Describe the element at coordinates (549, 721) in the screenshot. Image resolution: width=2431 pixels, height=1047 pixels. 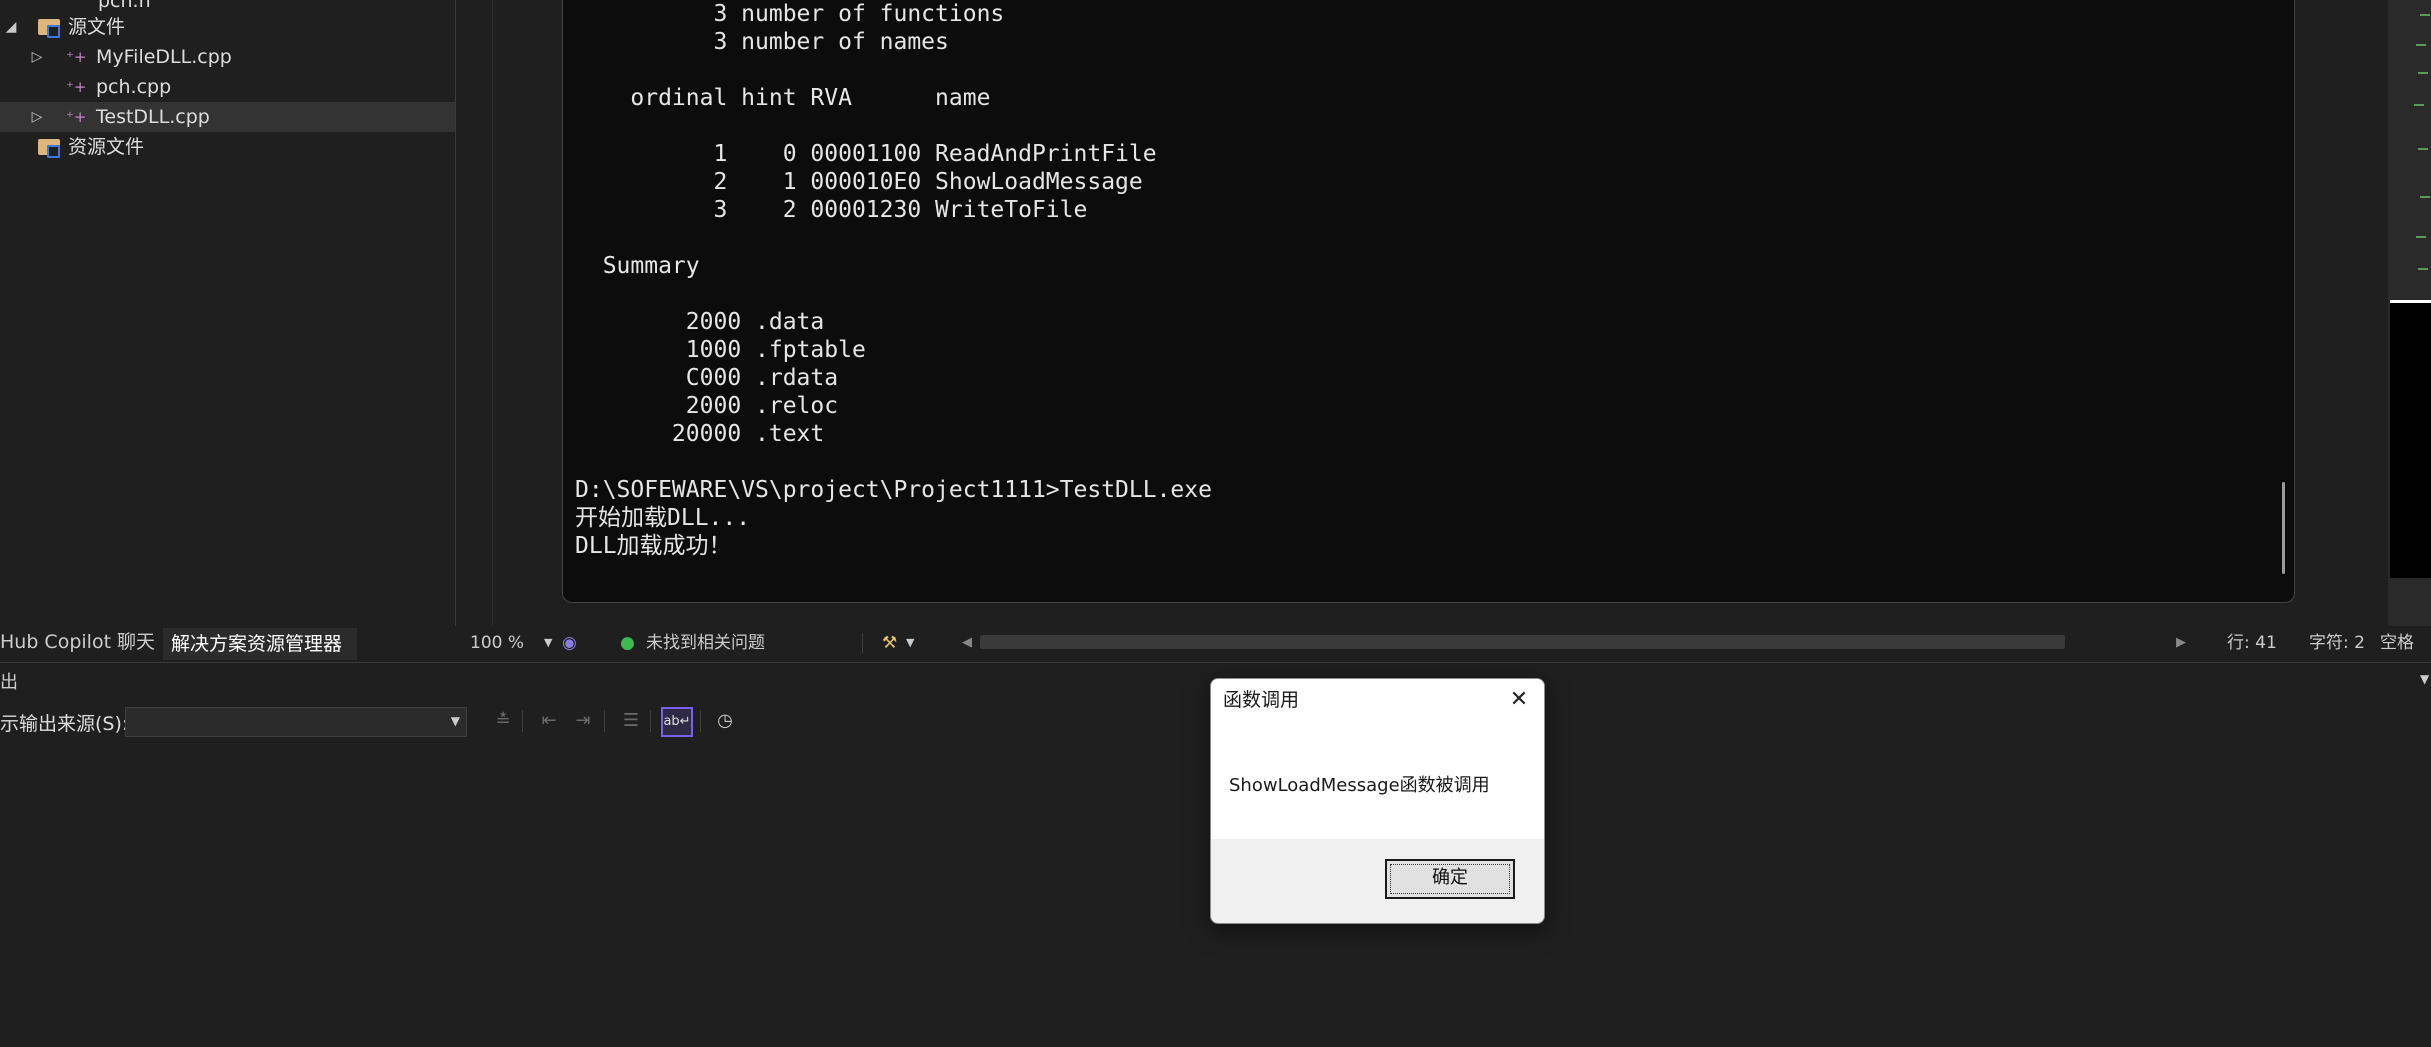
I see `previous-message-icon: ⇤` at that location.